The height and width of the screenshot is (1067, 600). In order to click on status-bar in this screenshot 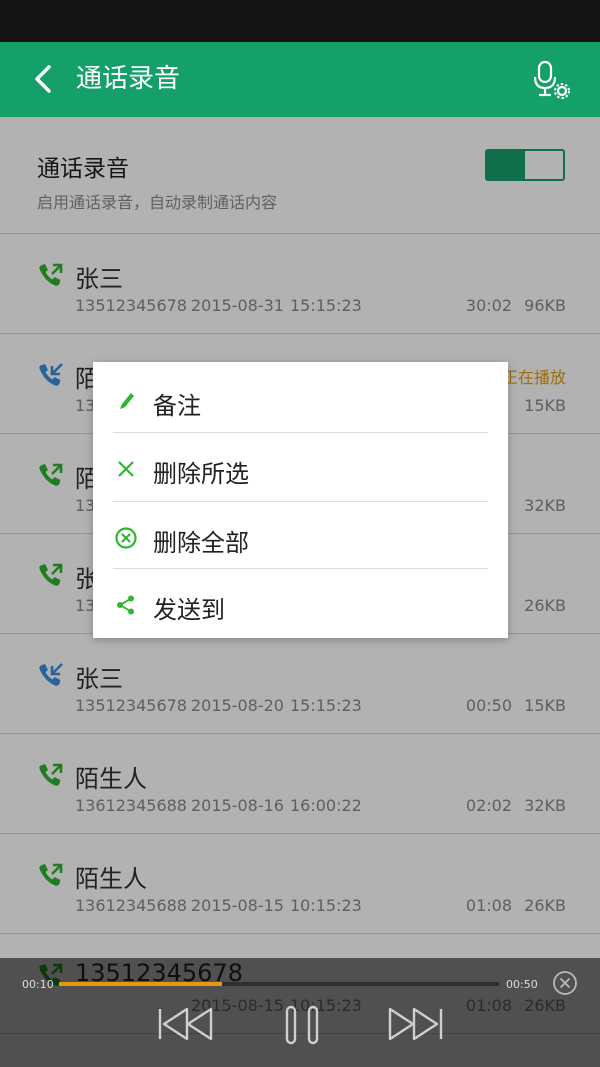, I will do `click(300, 21)`.